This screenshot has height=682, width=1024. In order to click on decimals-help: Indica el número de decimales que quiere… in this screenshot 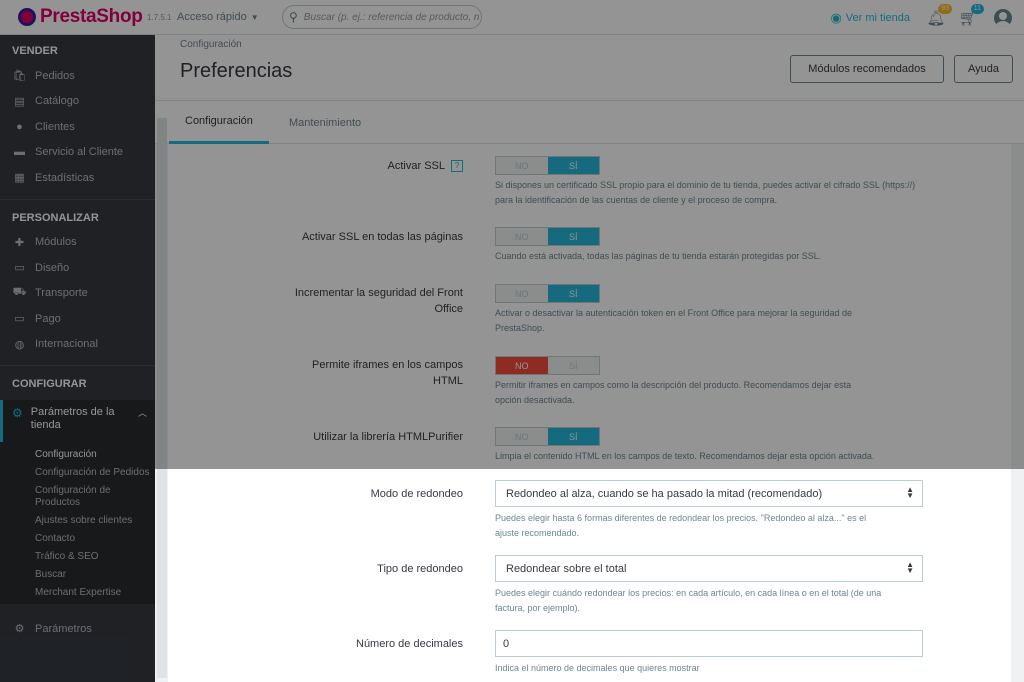, I will do `click(597, 668)`.